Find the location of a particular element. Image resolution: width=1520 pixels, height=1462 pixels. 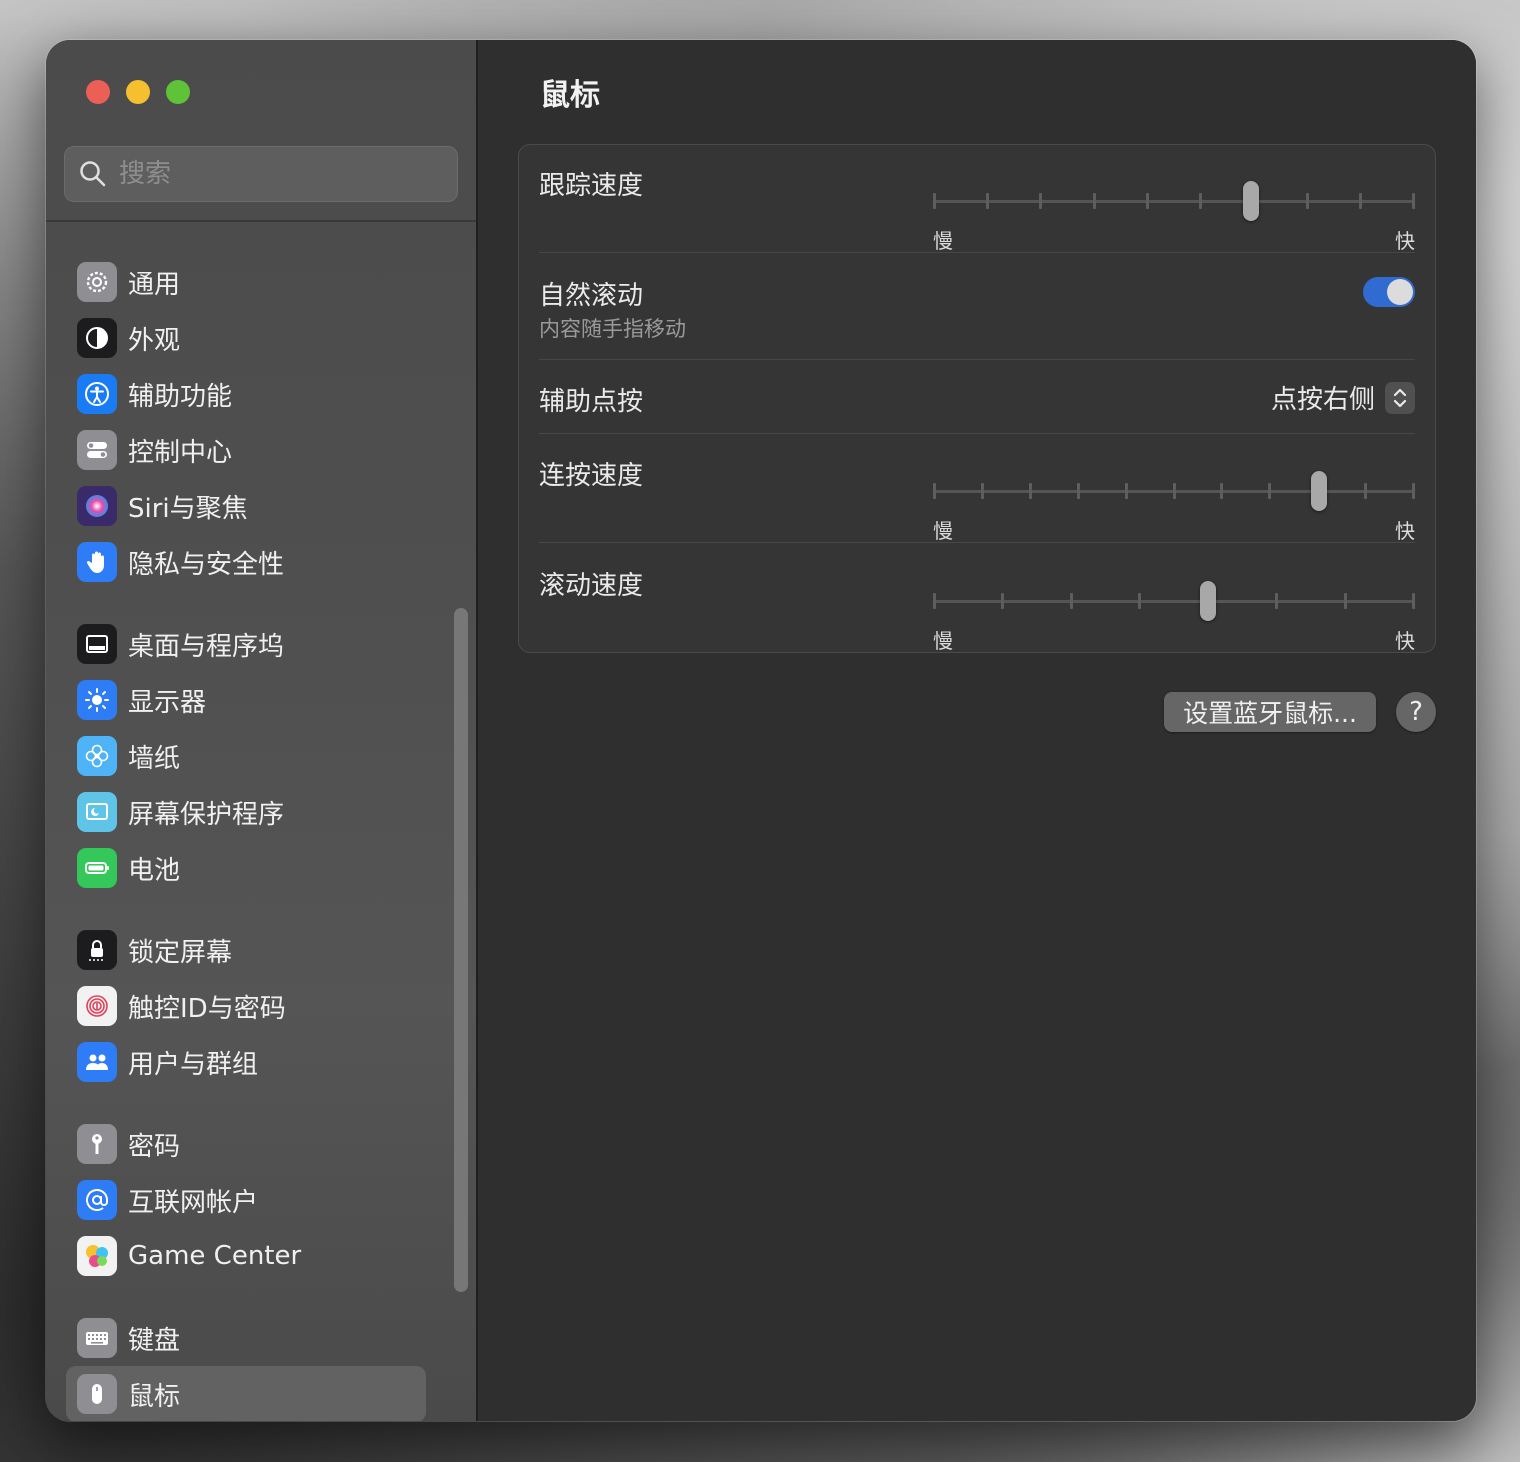

game-center-icon is located at coordinates (97, 1256).